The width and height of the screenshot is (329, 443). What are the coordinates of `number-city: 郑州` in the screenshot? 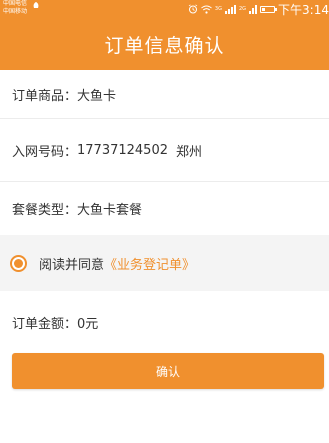 It's located at (189, 152).